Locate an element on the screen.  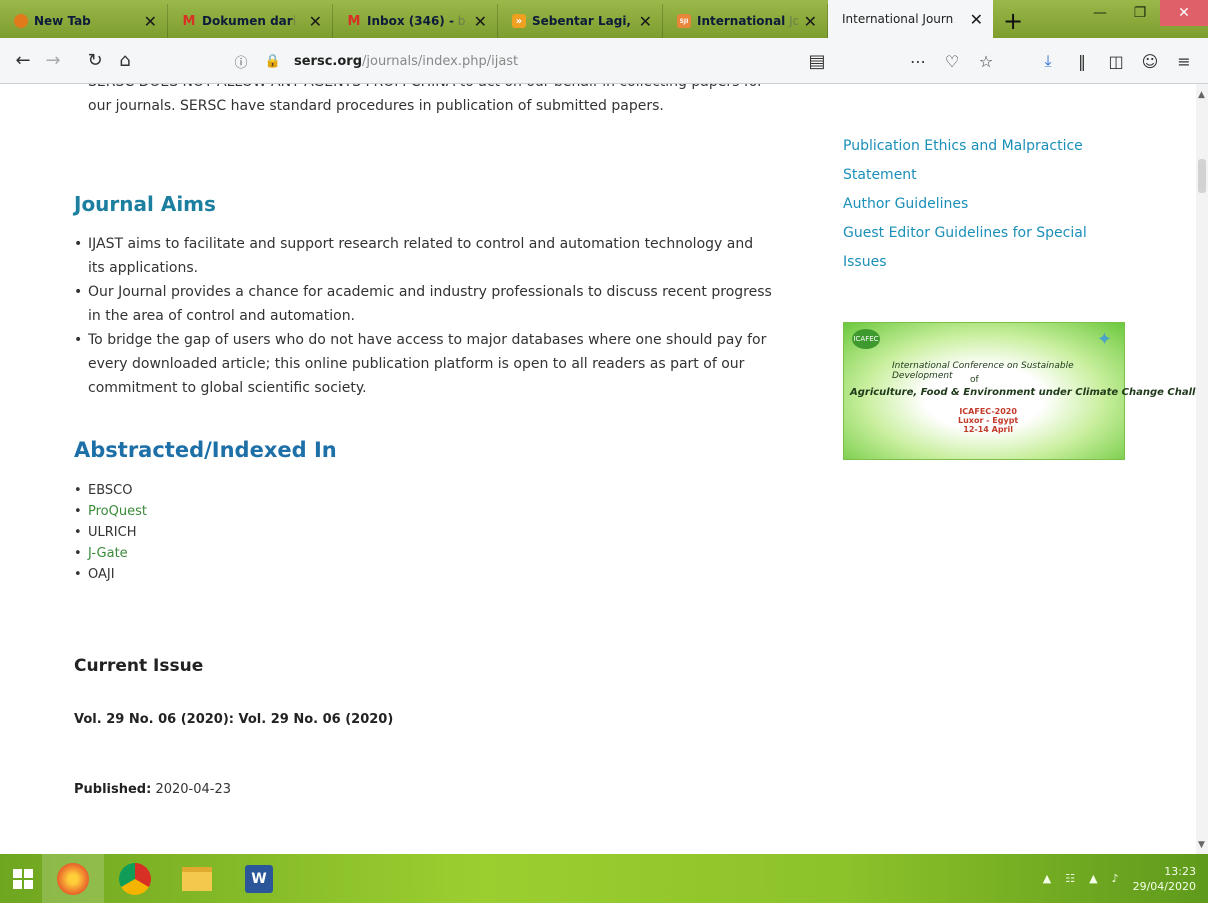
network-status-icon: ☷ is located at coordinates (1070, 878).